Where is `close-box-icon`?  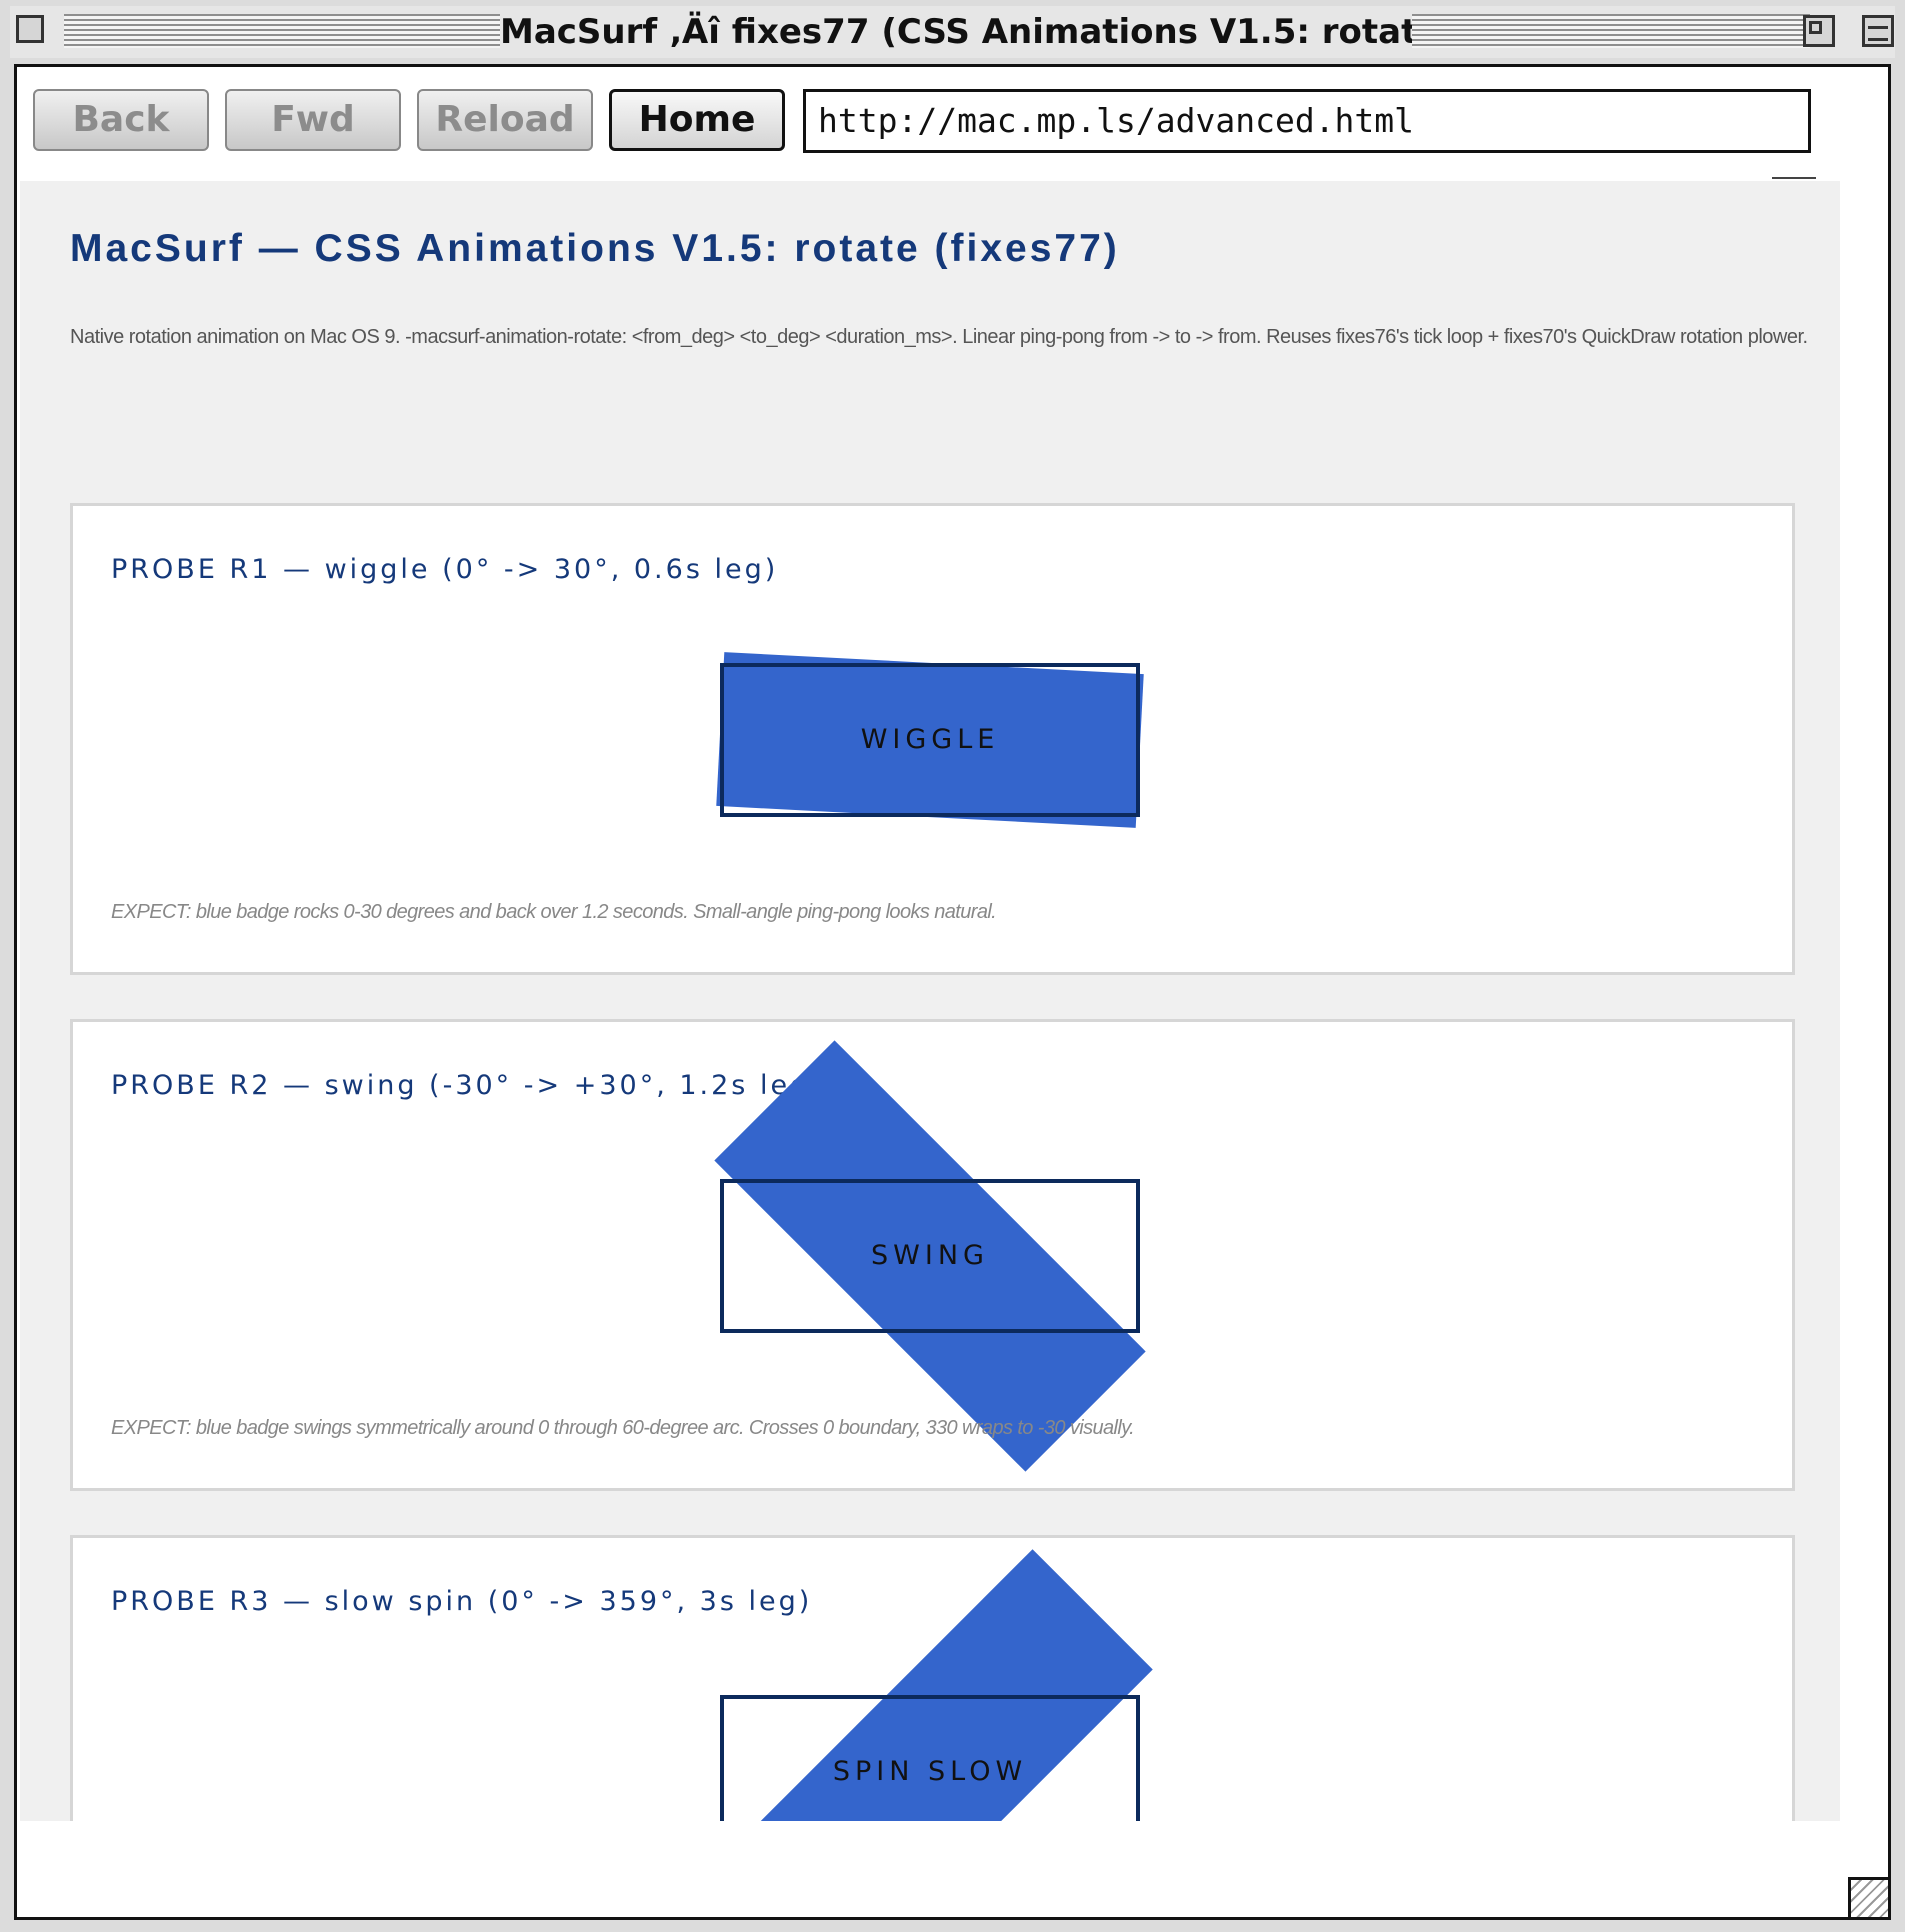 close-box-icon is located at coordinates (30, 29).